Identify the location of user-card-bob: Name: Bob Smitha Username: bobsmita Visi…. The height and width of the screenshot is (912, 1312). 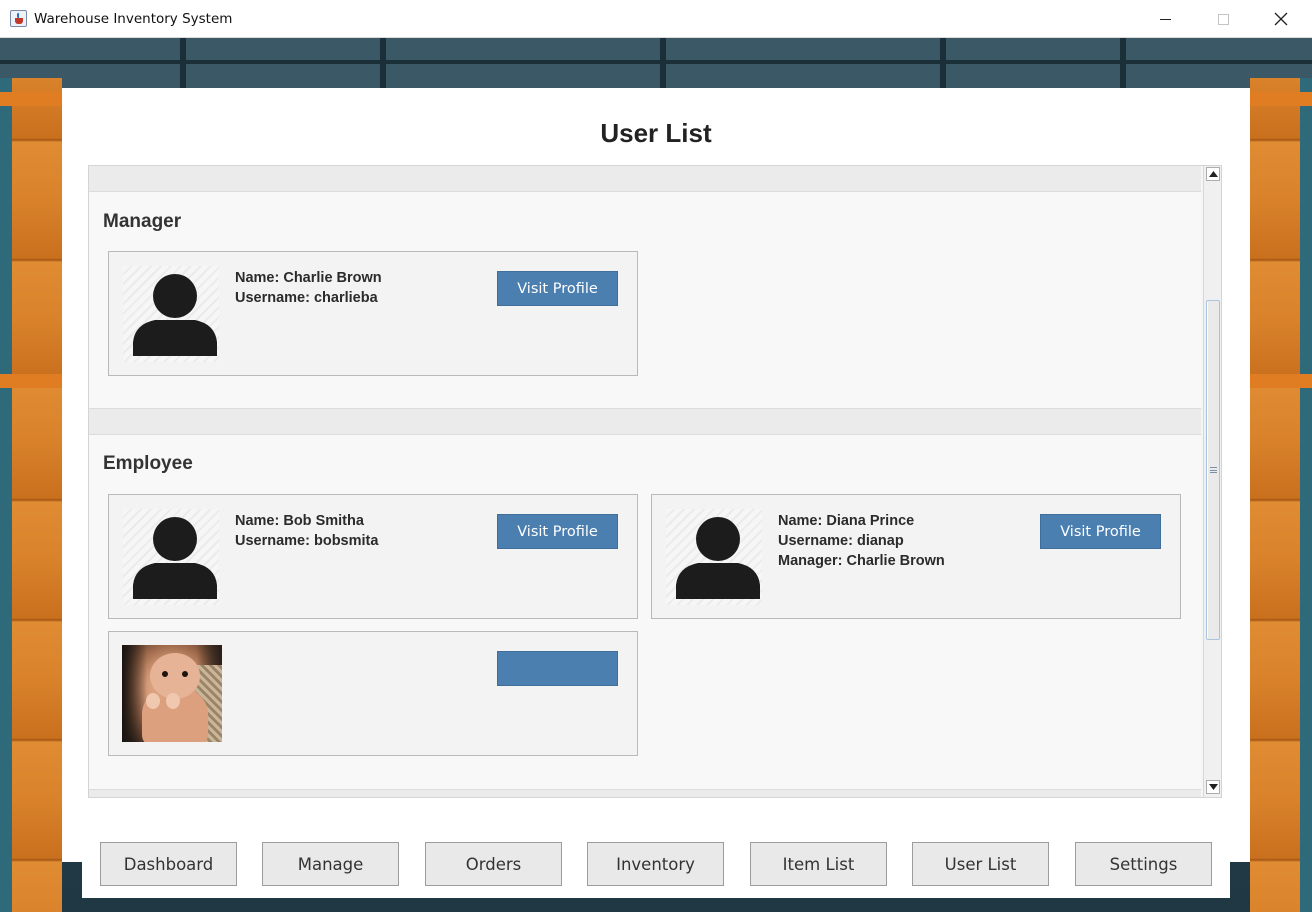
(373, 556).